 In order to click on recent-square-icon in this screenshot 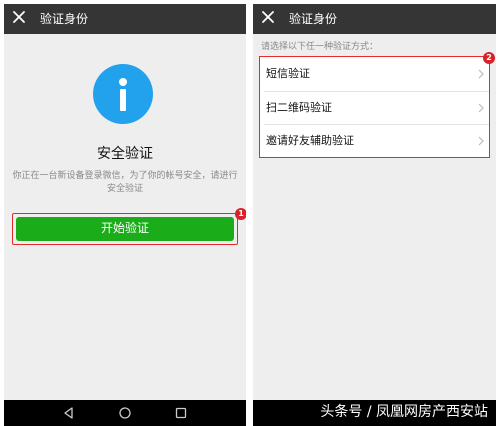, I will do `click(181, 413)`.